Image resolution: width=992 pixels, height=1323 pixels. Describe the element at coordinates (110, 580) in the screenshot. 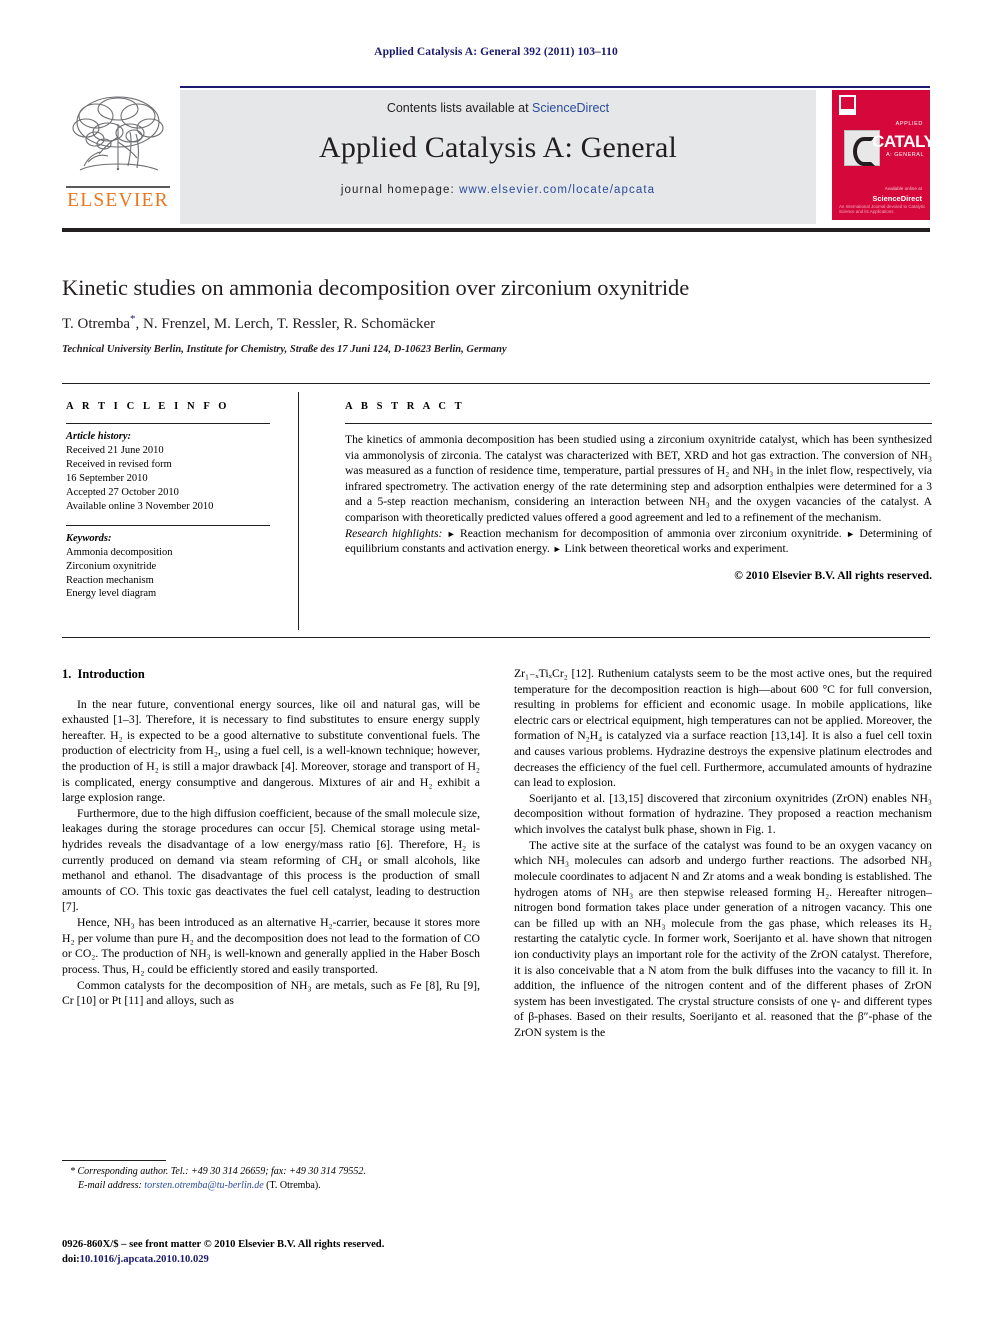

I see `keyword-item: Reaction mechanism` at that location.